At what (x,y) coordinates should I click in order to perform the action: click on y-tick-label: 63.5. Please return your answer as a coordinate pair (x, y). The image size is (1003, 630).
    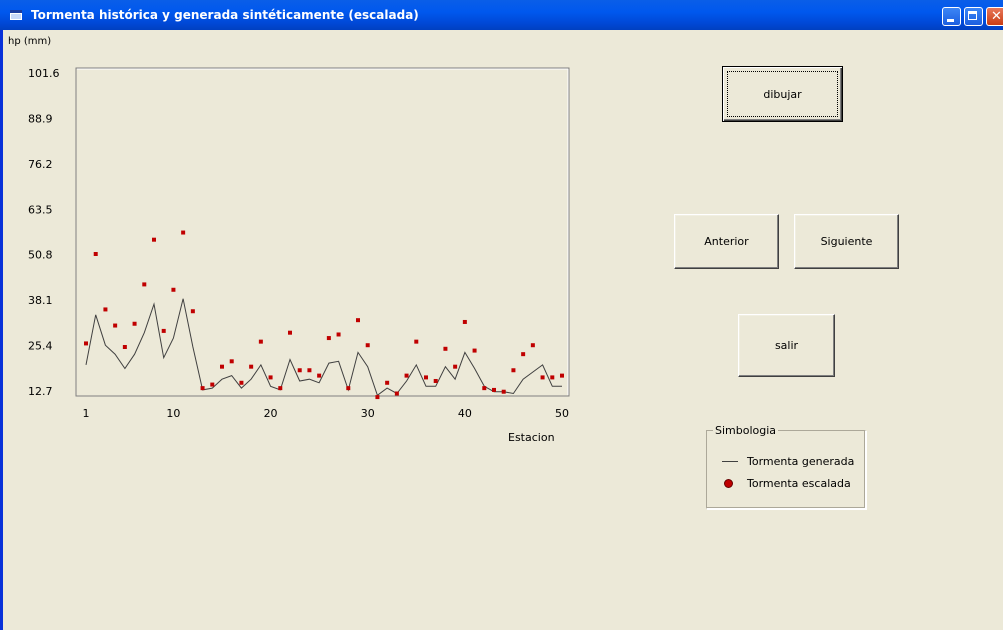
    Looking at the image, I should click on (40, 209).